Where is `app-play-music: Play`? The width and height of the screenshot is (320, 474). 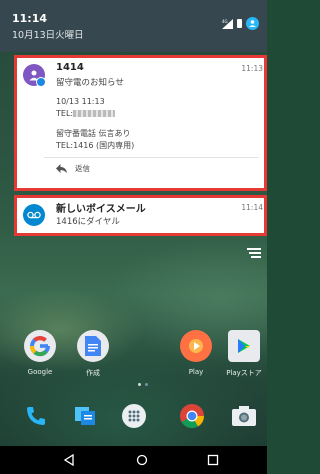
app-play-music: Play is located at coordinates (196, 353).